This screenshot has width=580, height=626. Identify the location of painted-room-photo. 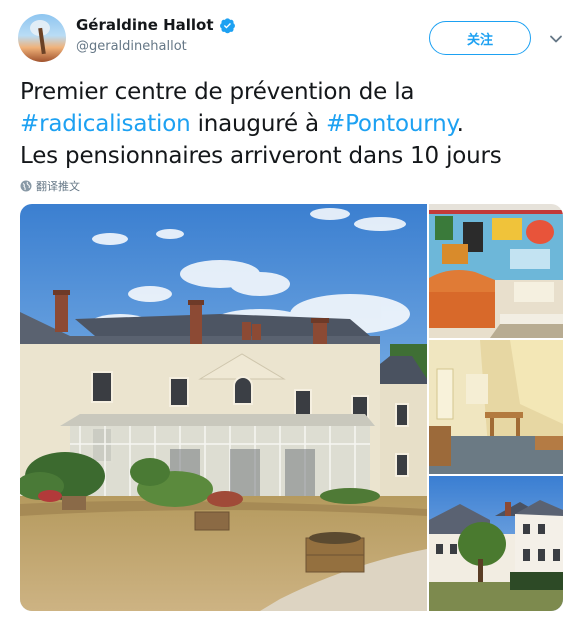
(496, 271).